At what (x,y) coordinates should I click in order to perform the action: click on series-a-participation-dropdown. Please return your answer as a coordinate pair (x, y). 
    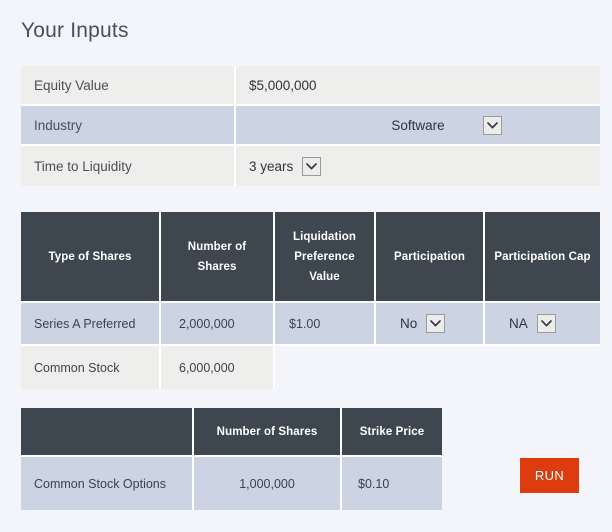
    Looking at the image, I should click on (436, 323).